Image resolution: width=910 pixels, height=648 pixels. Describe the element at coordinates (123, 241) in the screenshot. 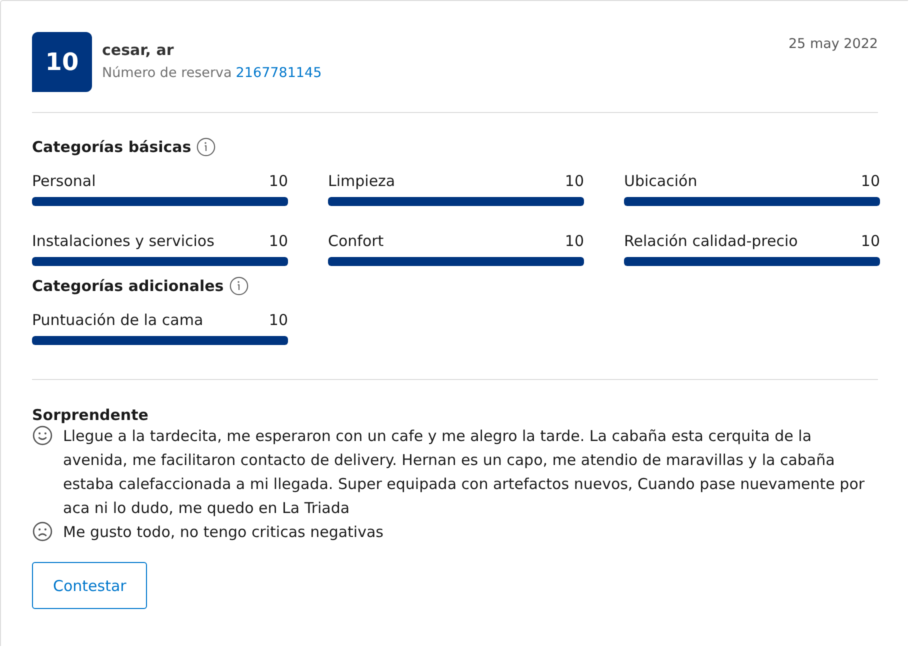

I see `category-name: Instalaciones y servicios` at that location.